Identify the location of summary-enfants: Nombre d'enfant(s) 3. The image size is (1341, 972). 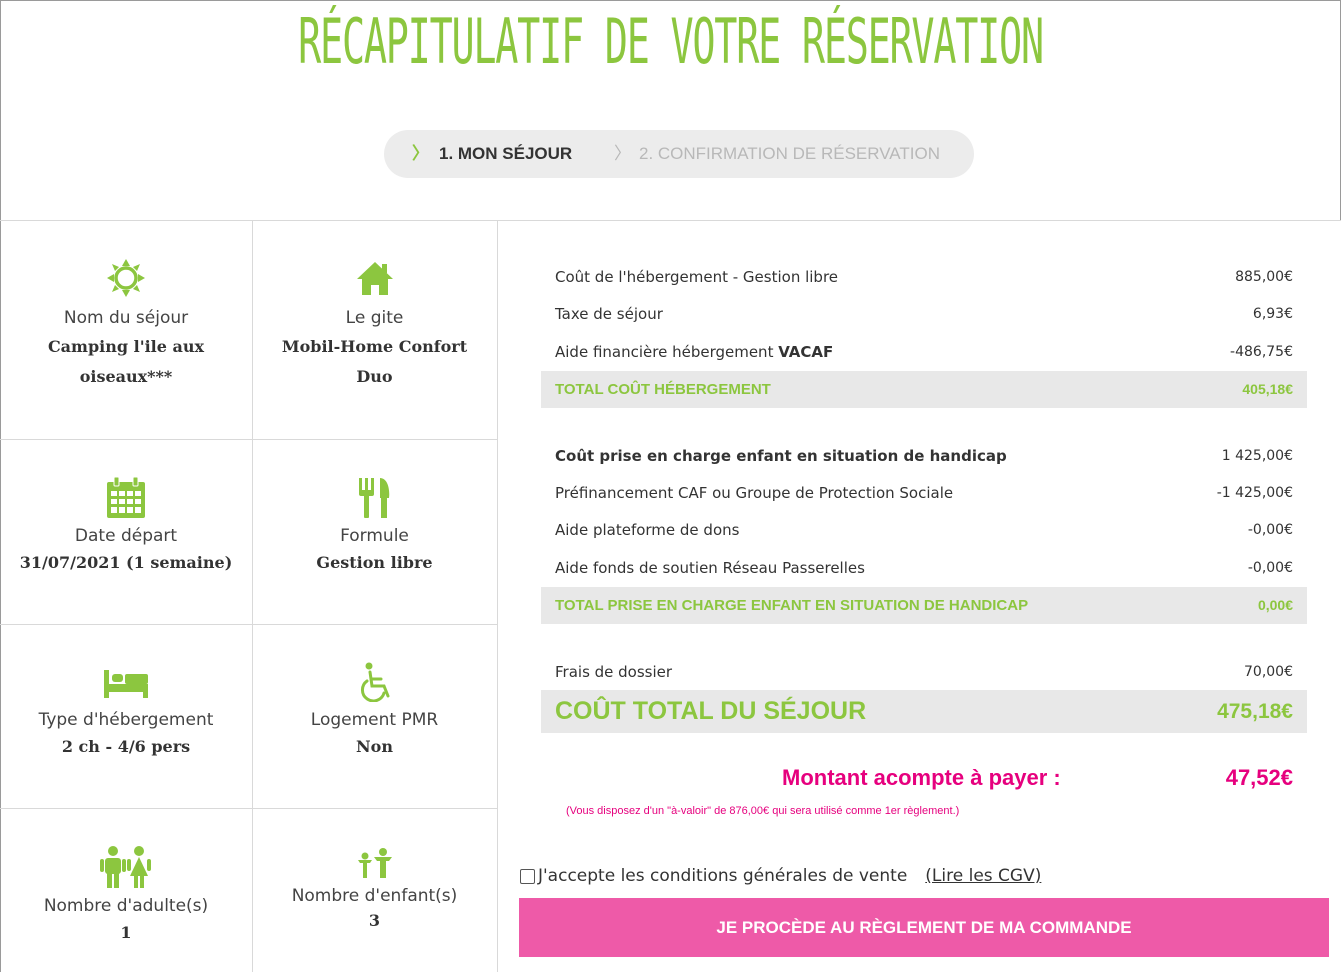
(374, 892).